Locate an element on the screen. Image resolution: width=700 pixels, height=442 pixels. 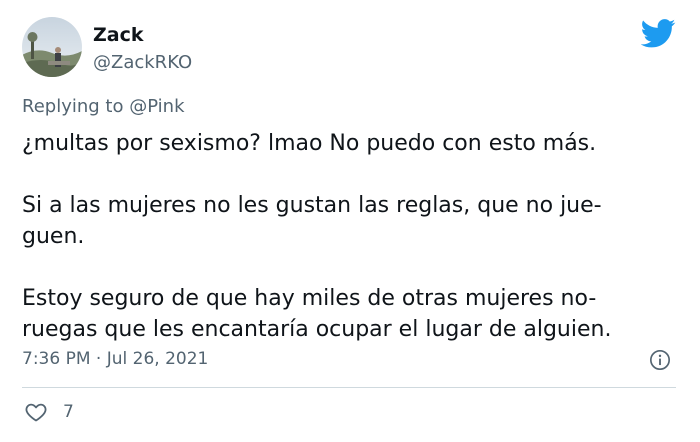
like-button: 7 is located at coordinates (49, 412).